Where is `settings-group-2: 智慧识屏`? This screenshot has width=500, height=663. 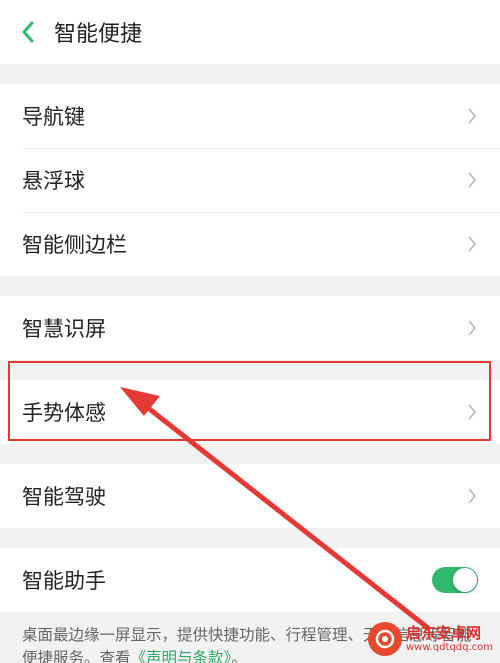
settings-group-2: 智慧识屏 is located at coordinates (250, 328).